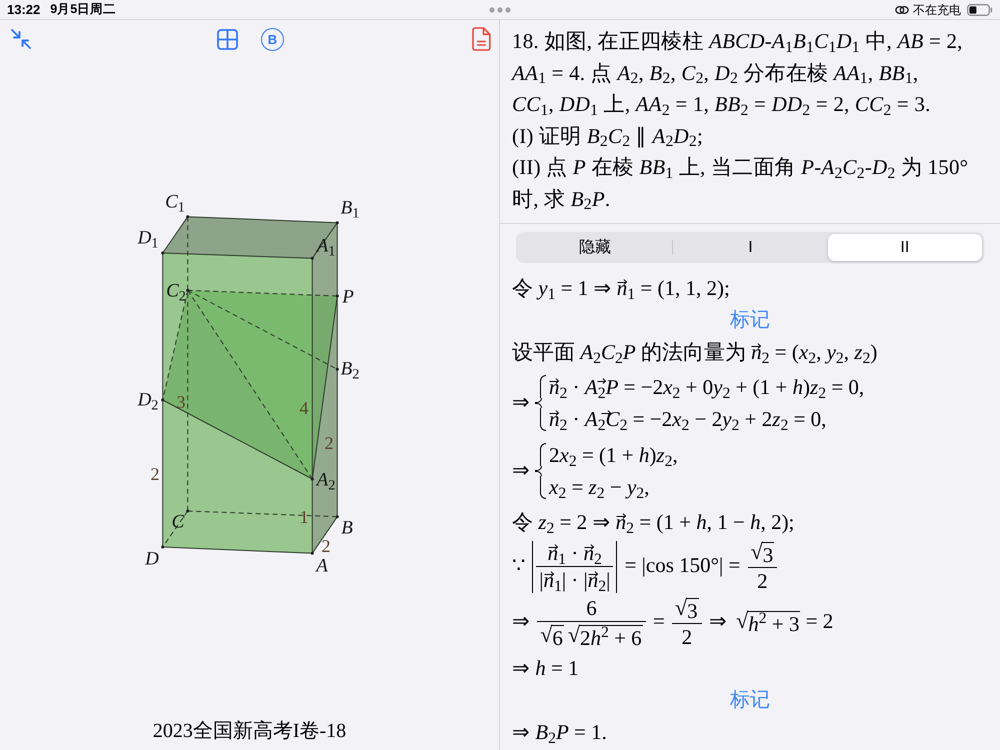 This screenshot has height=750, width=1000. I want to click on vertex-label: D, so click(152, 559).